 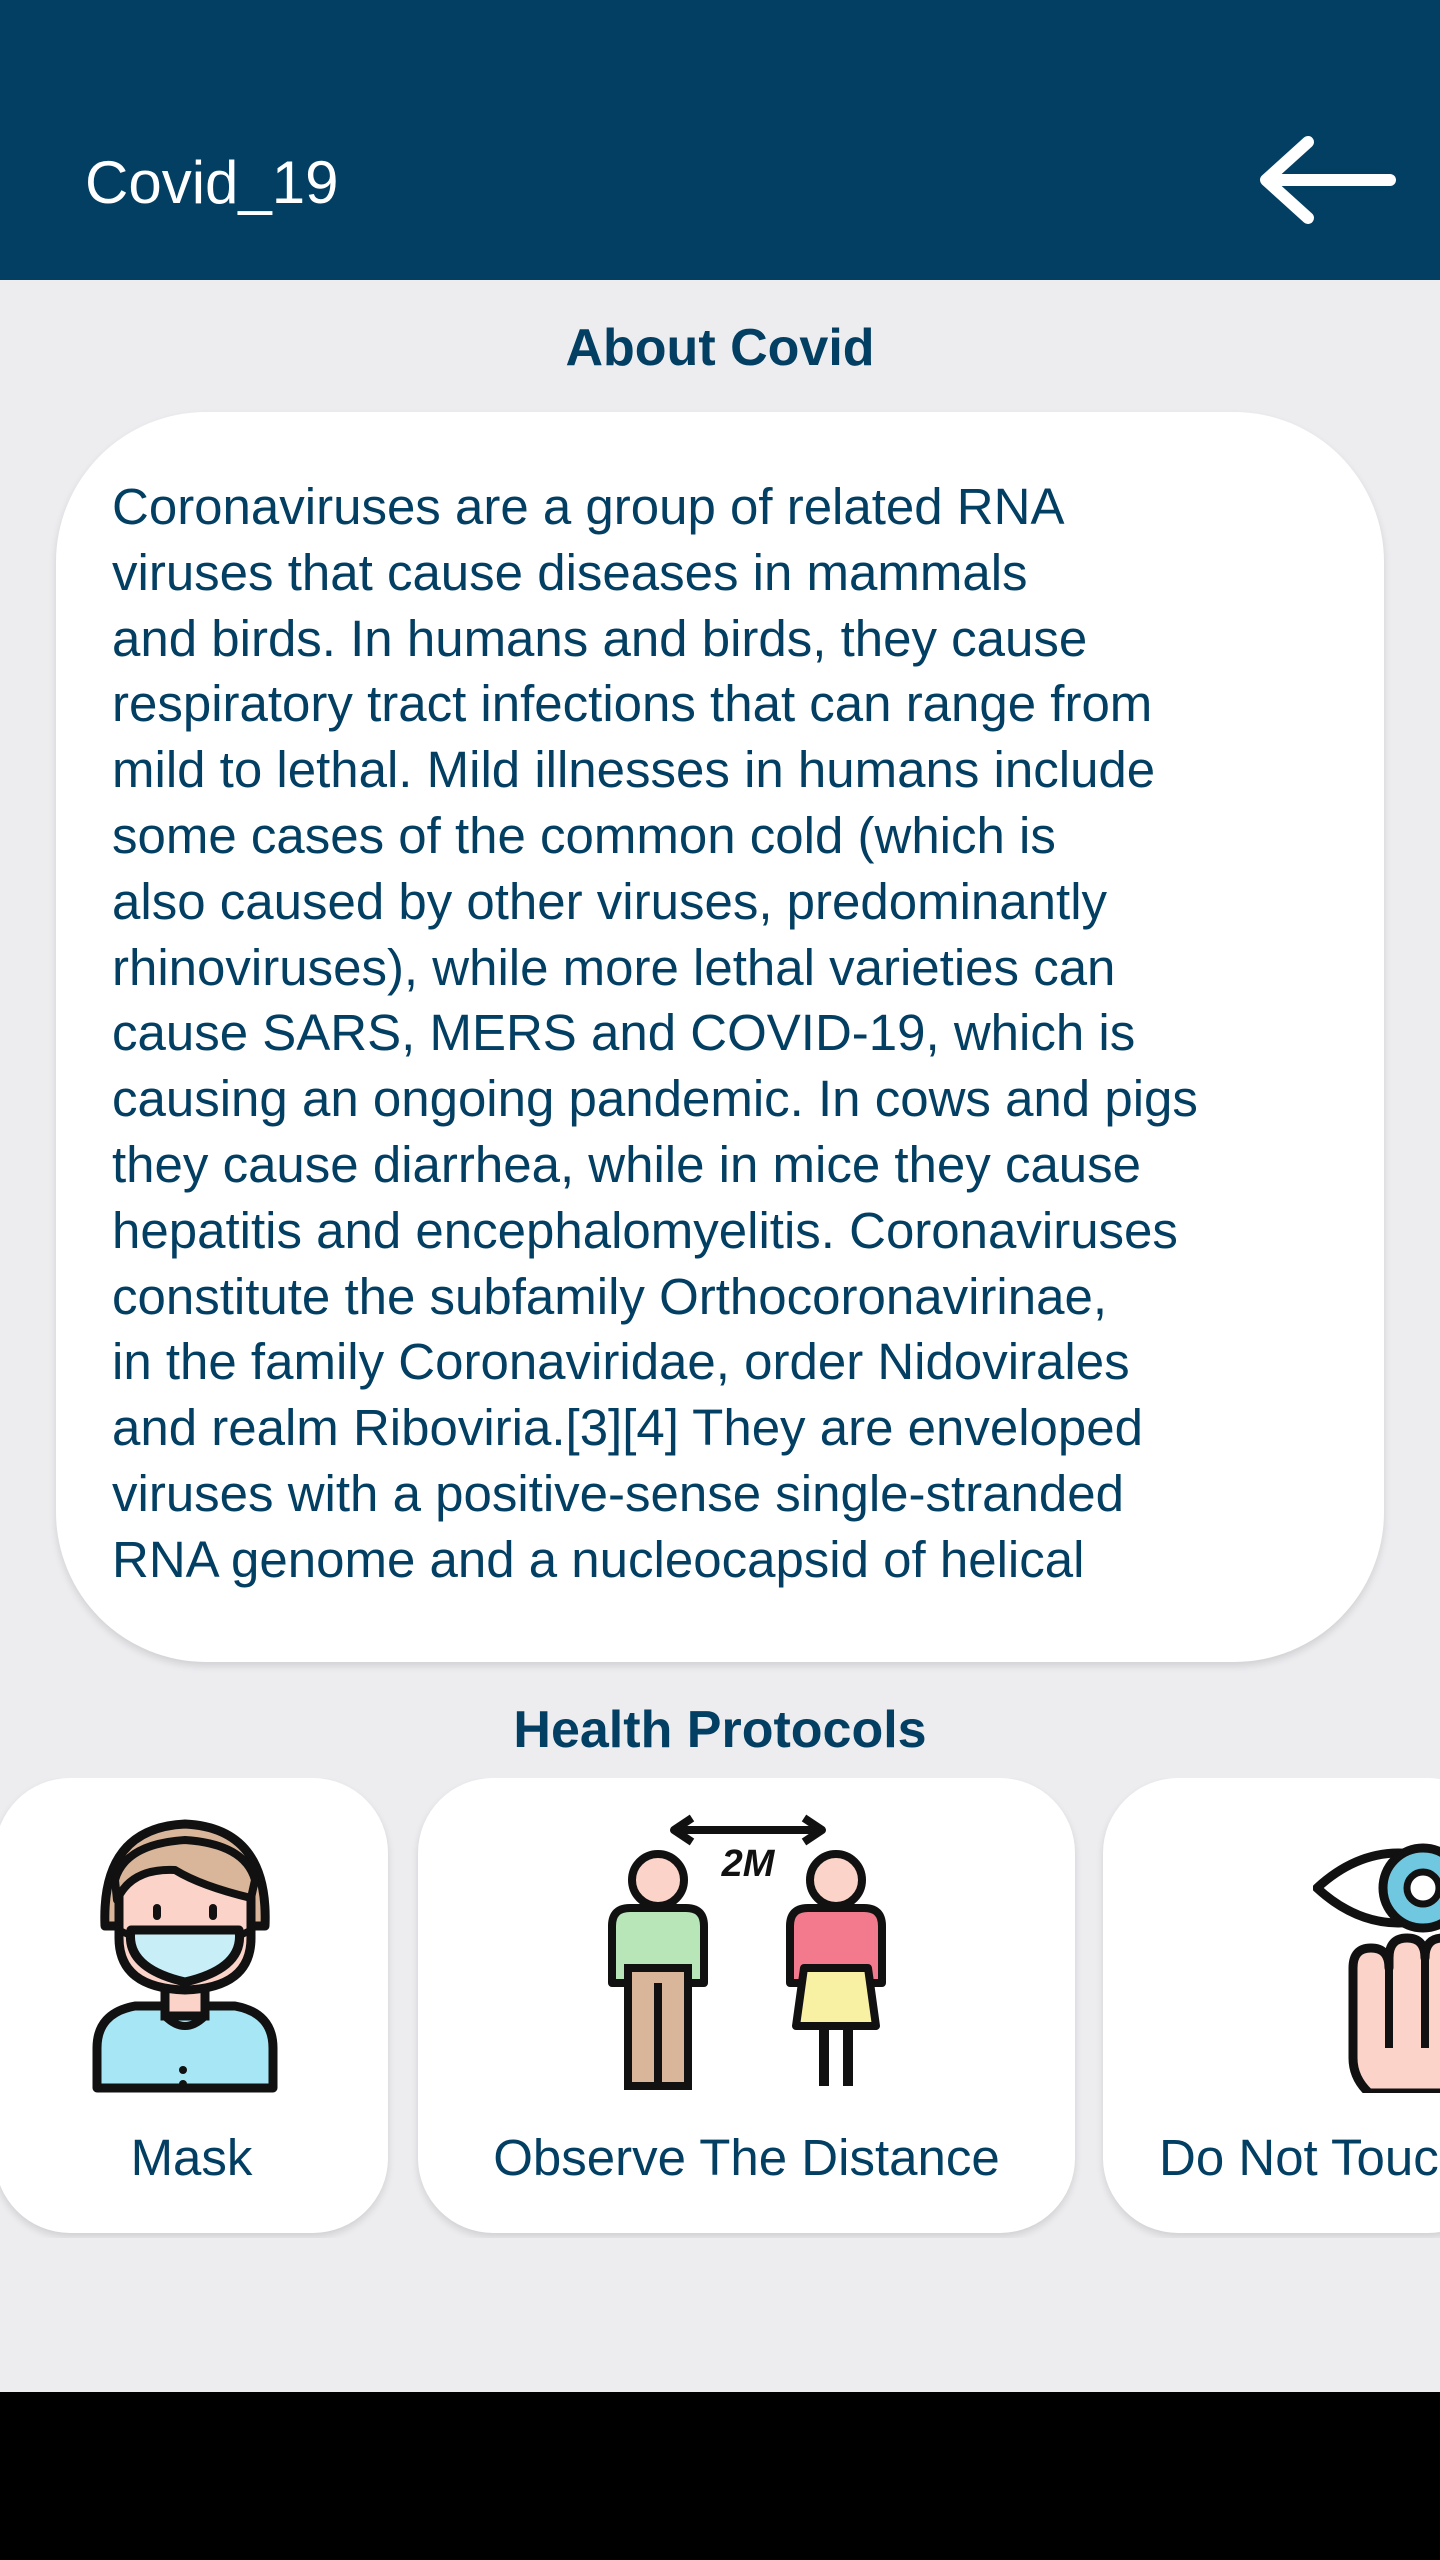 I want to click on app-bar: Covid_19, so click(x=720, y=140).